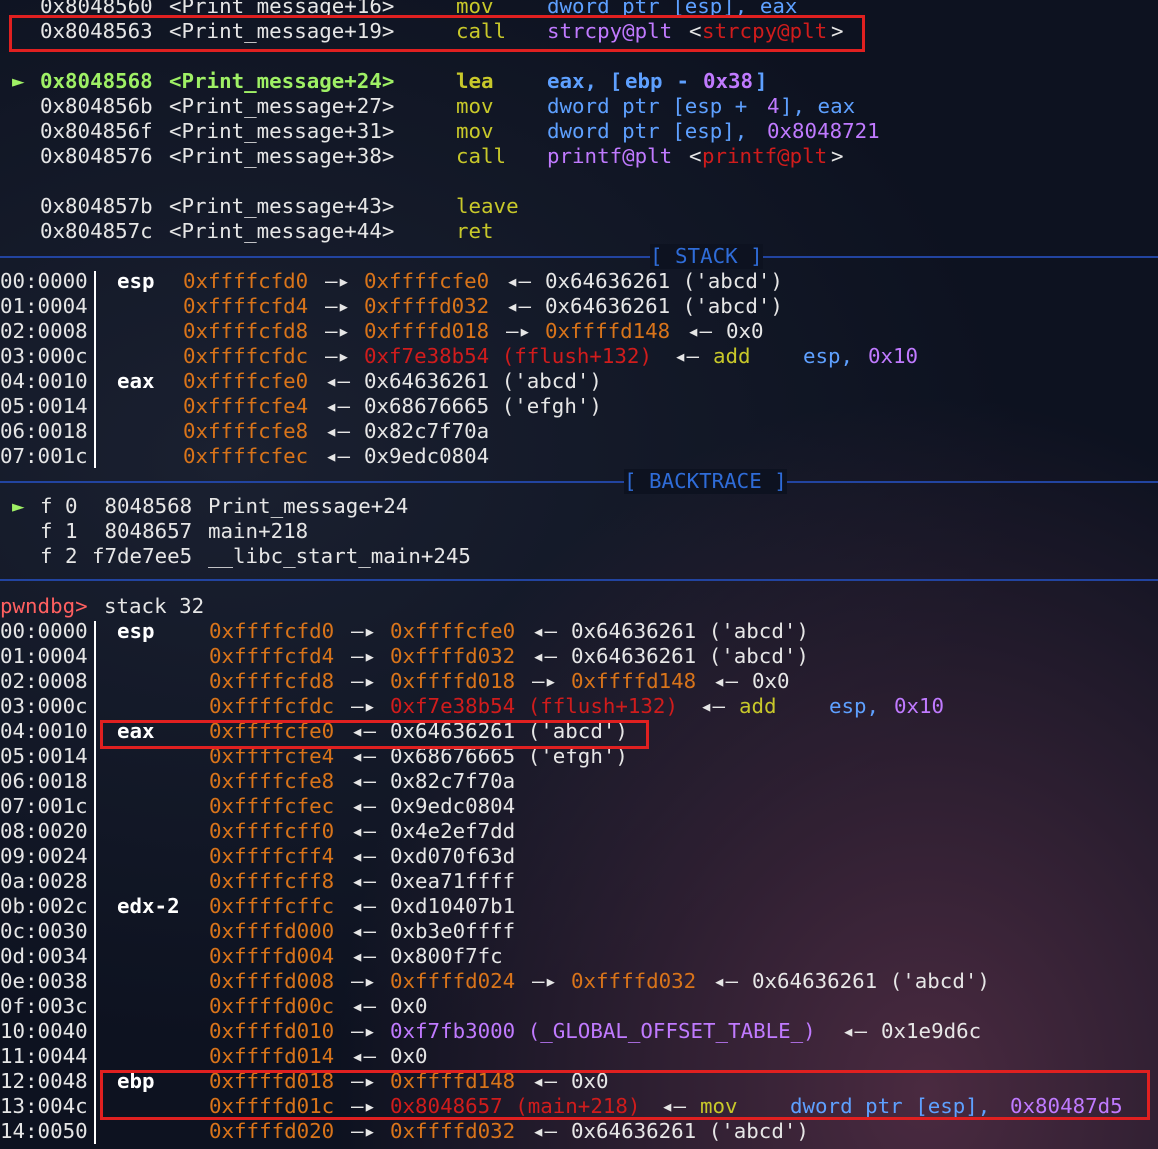  Describe the element at coordinates (44, 456) in the screenshot. I see `stack-offset: 07:001c` at that location.